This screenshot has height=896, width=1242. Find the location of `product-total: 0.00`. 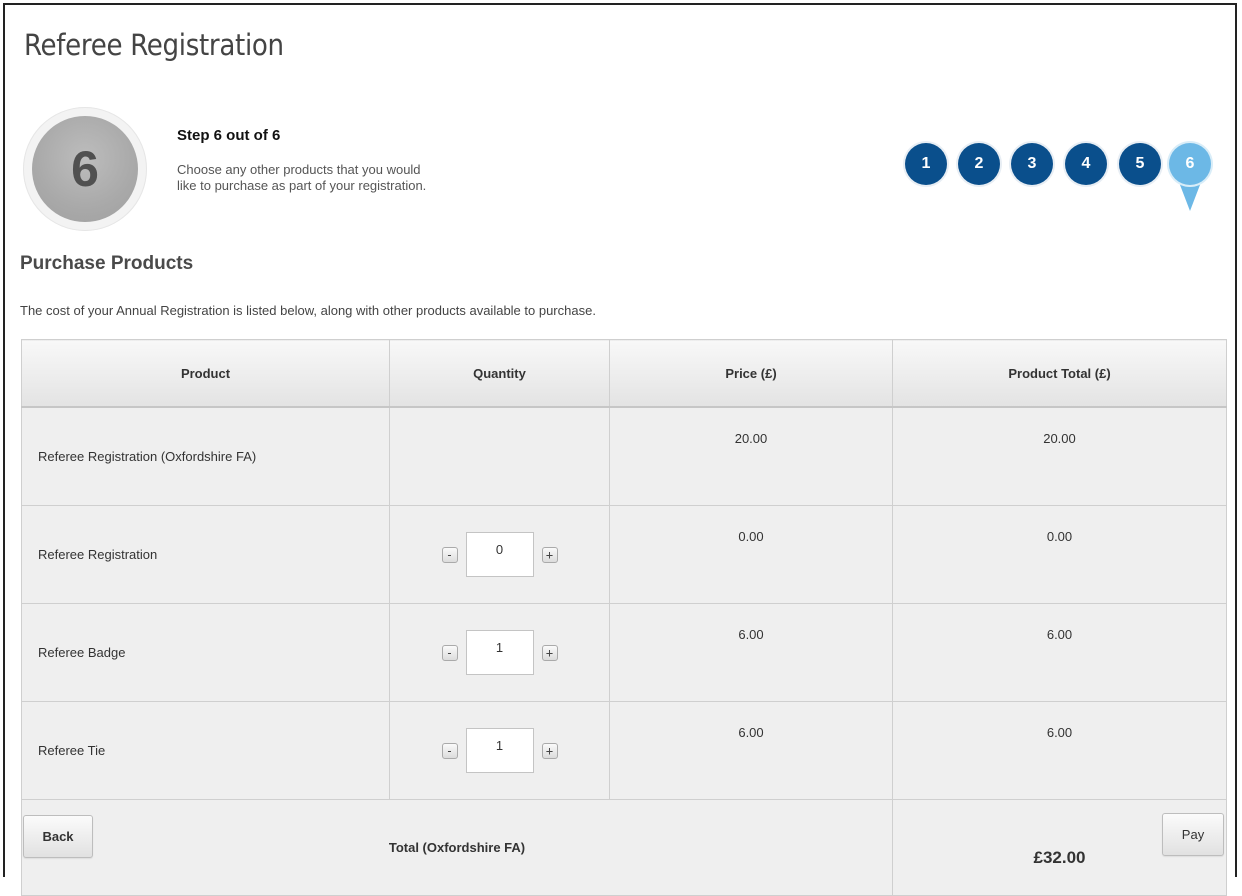

product-total: 0.00 is located at coordinates (1059, 554).